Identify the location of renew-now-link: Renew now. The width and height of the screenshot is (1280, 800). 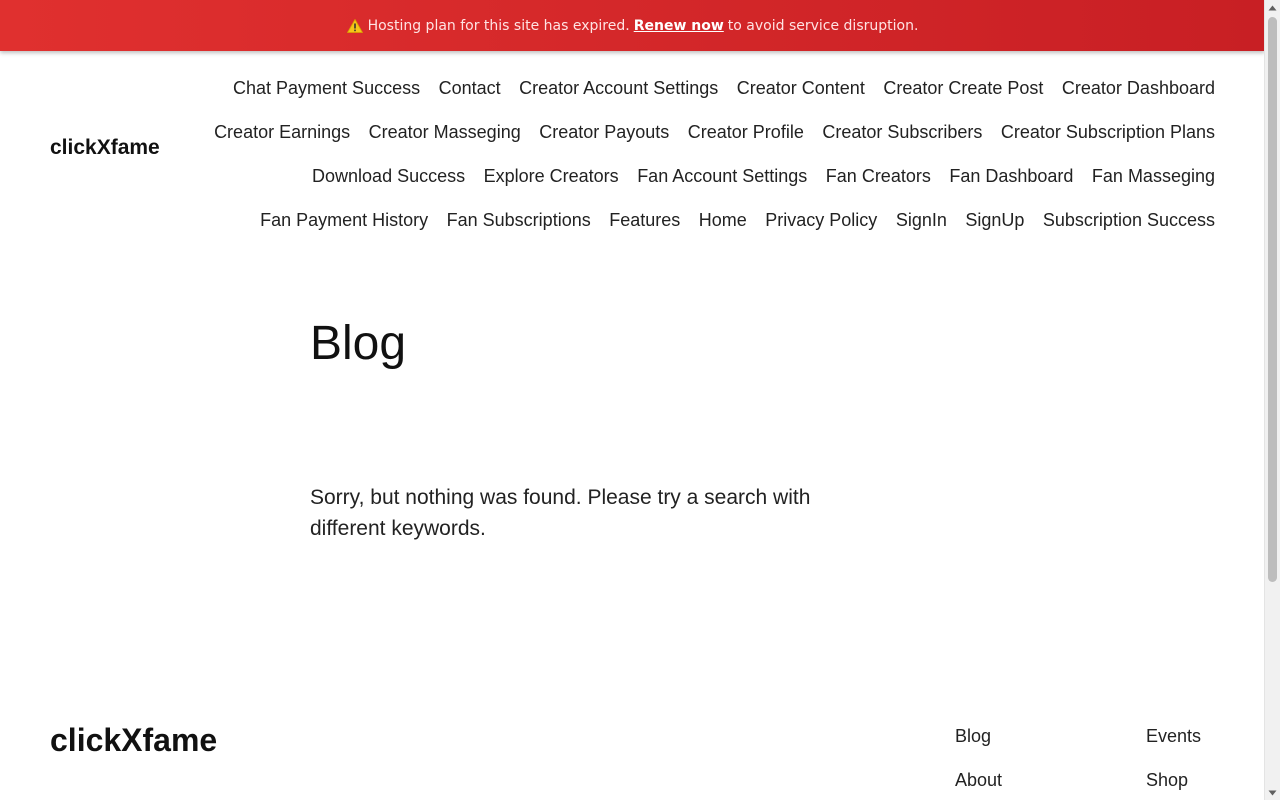
(679, 26).